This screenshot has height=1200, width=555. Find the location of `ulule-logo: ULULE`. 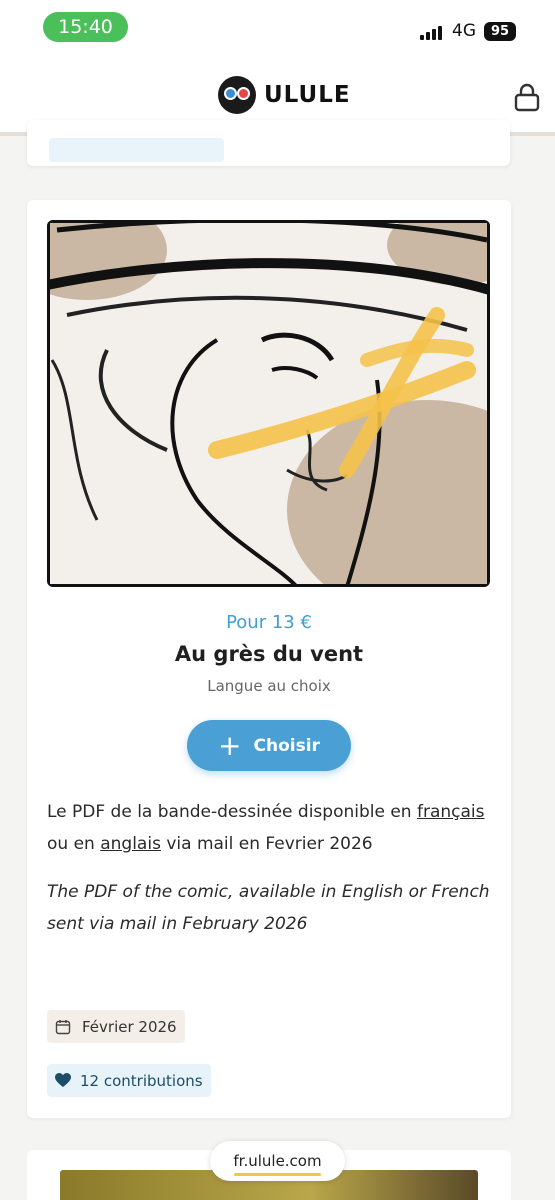

ulule-logo: ULULE is located at coordinates (284, 95).